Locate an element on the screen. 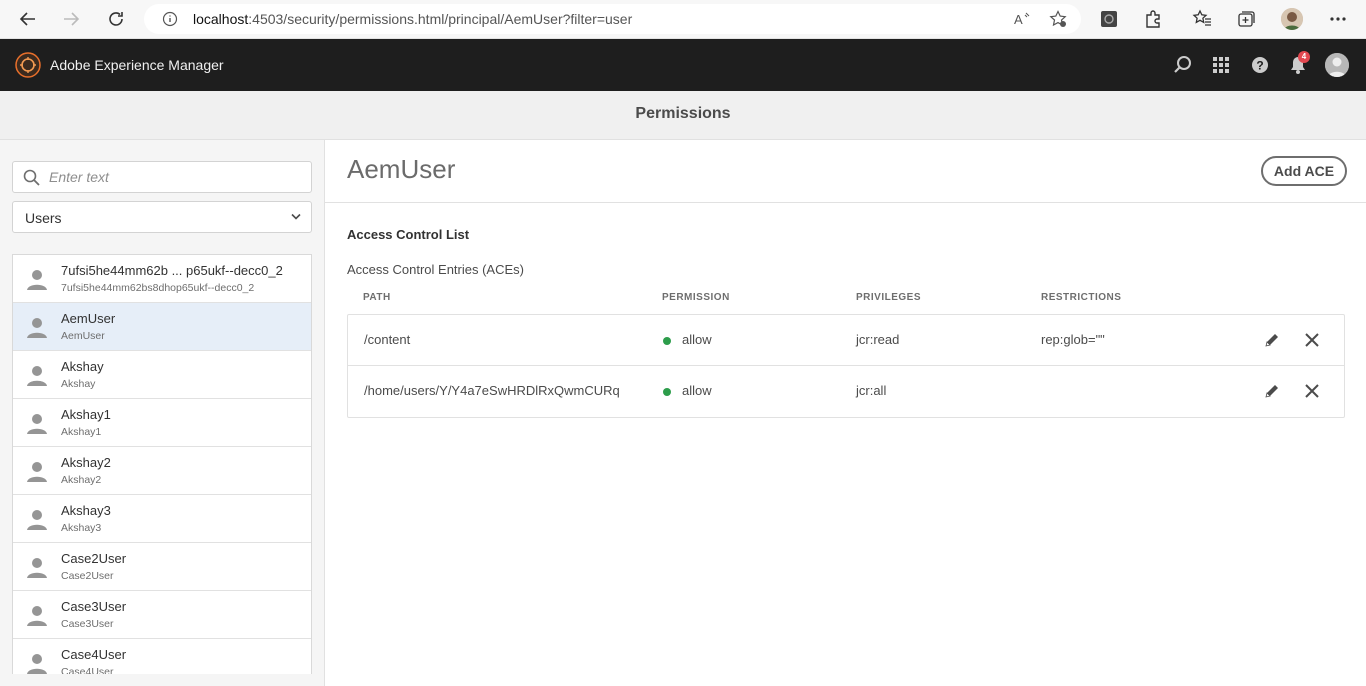 This screenshot has height=686, width=1366. favorite-add-icon is located at coordinates (1058, 19).